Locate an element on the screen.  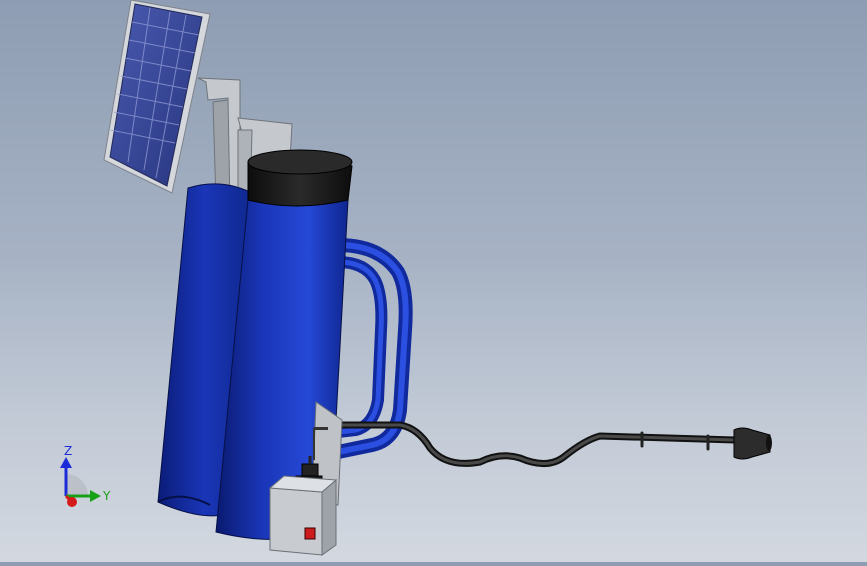
solar-panel is located at coordinates (157, 97).